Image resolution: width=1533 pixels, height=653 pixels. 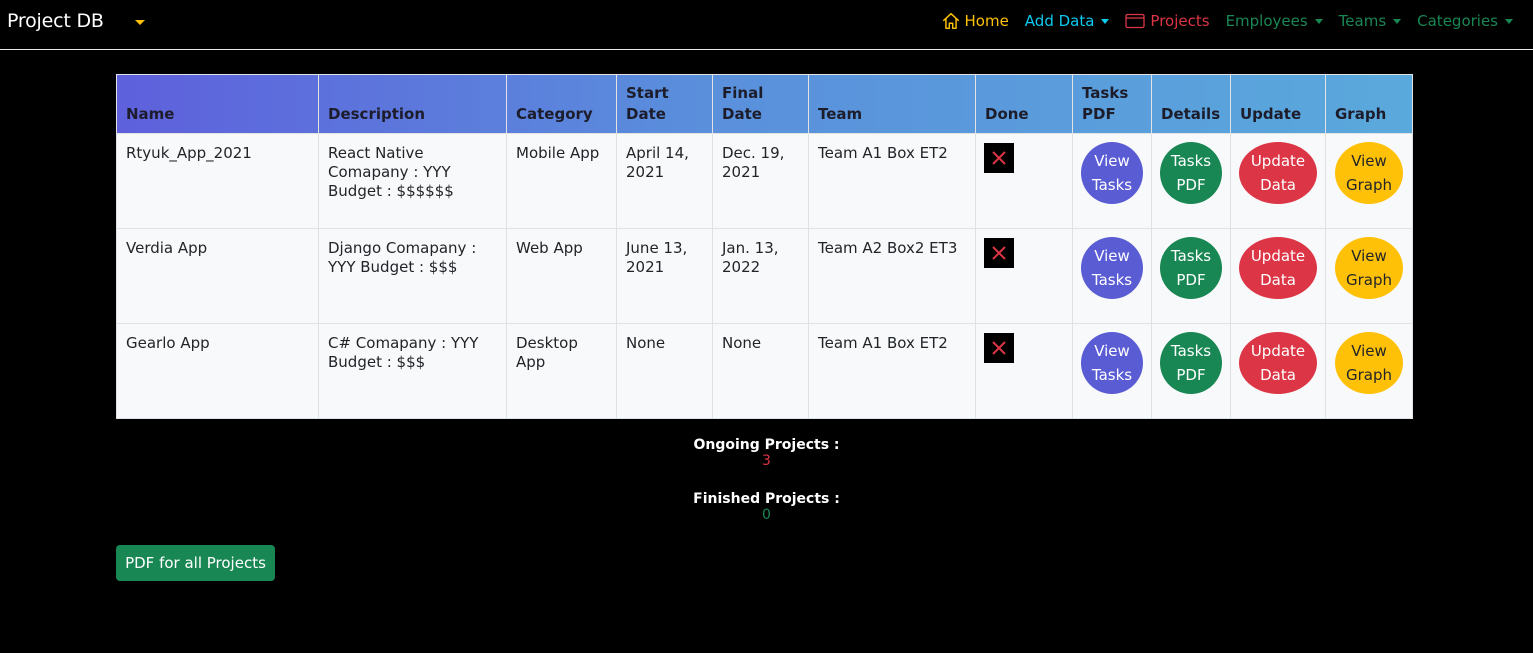 What do you see at coordinates (766, 445) in the screenshot?
I see `ongoing-projects-label: Ongoing Projects :` at bounding box center [766, 445].